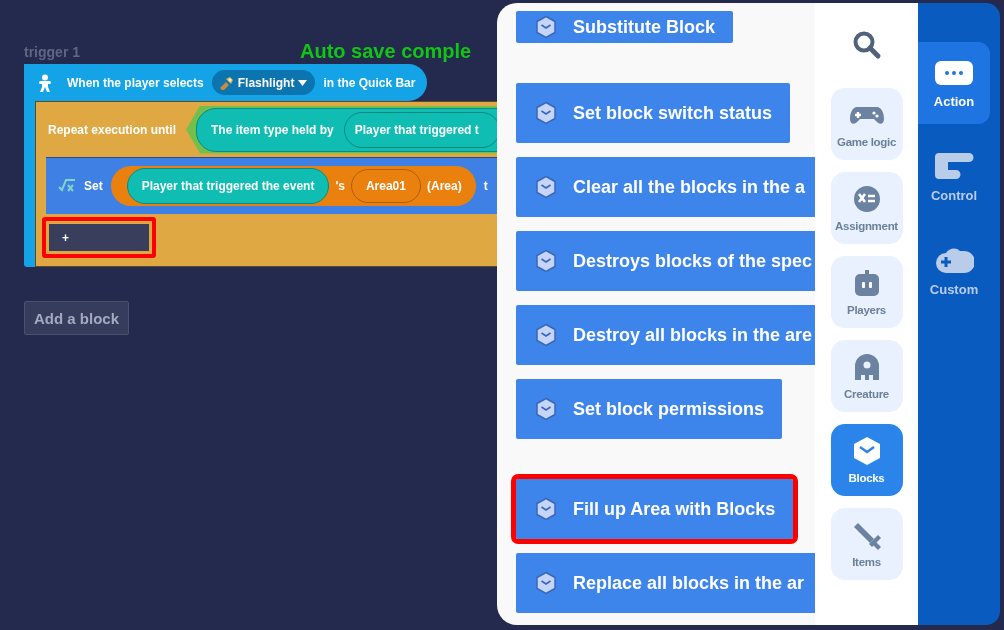 The width and height of the screenshot is (1004, 630). I want to click on block-item: Replace all blocks in the ar, so click(665, 583).